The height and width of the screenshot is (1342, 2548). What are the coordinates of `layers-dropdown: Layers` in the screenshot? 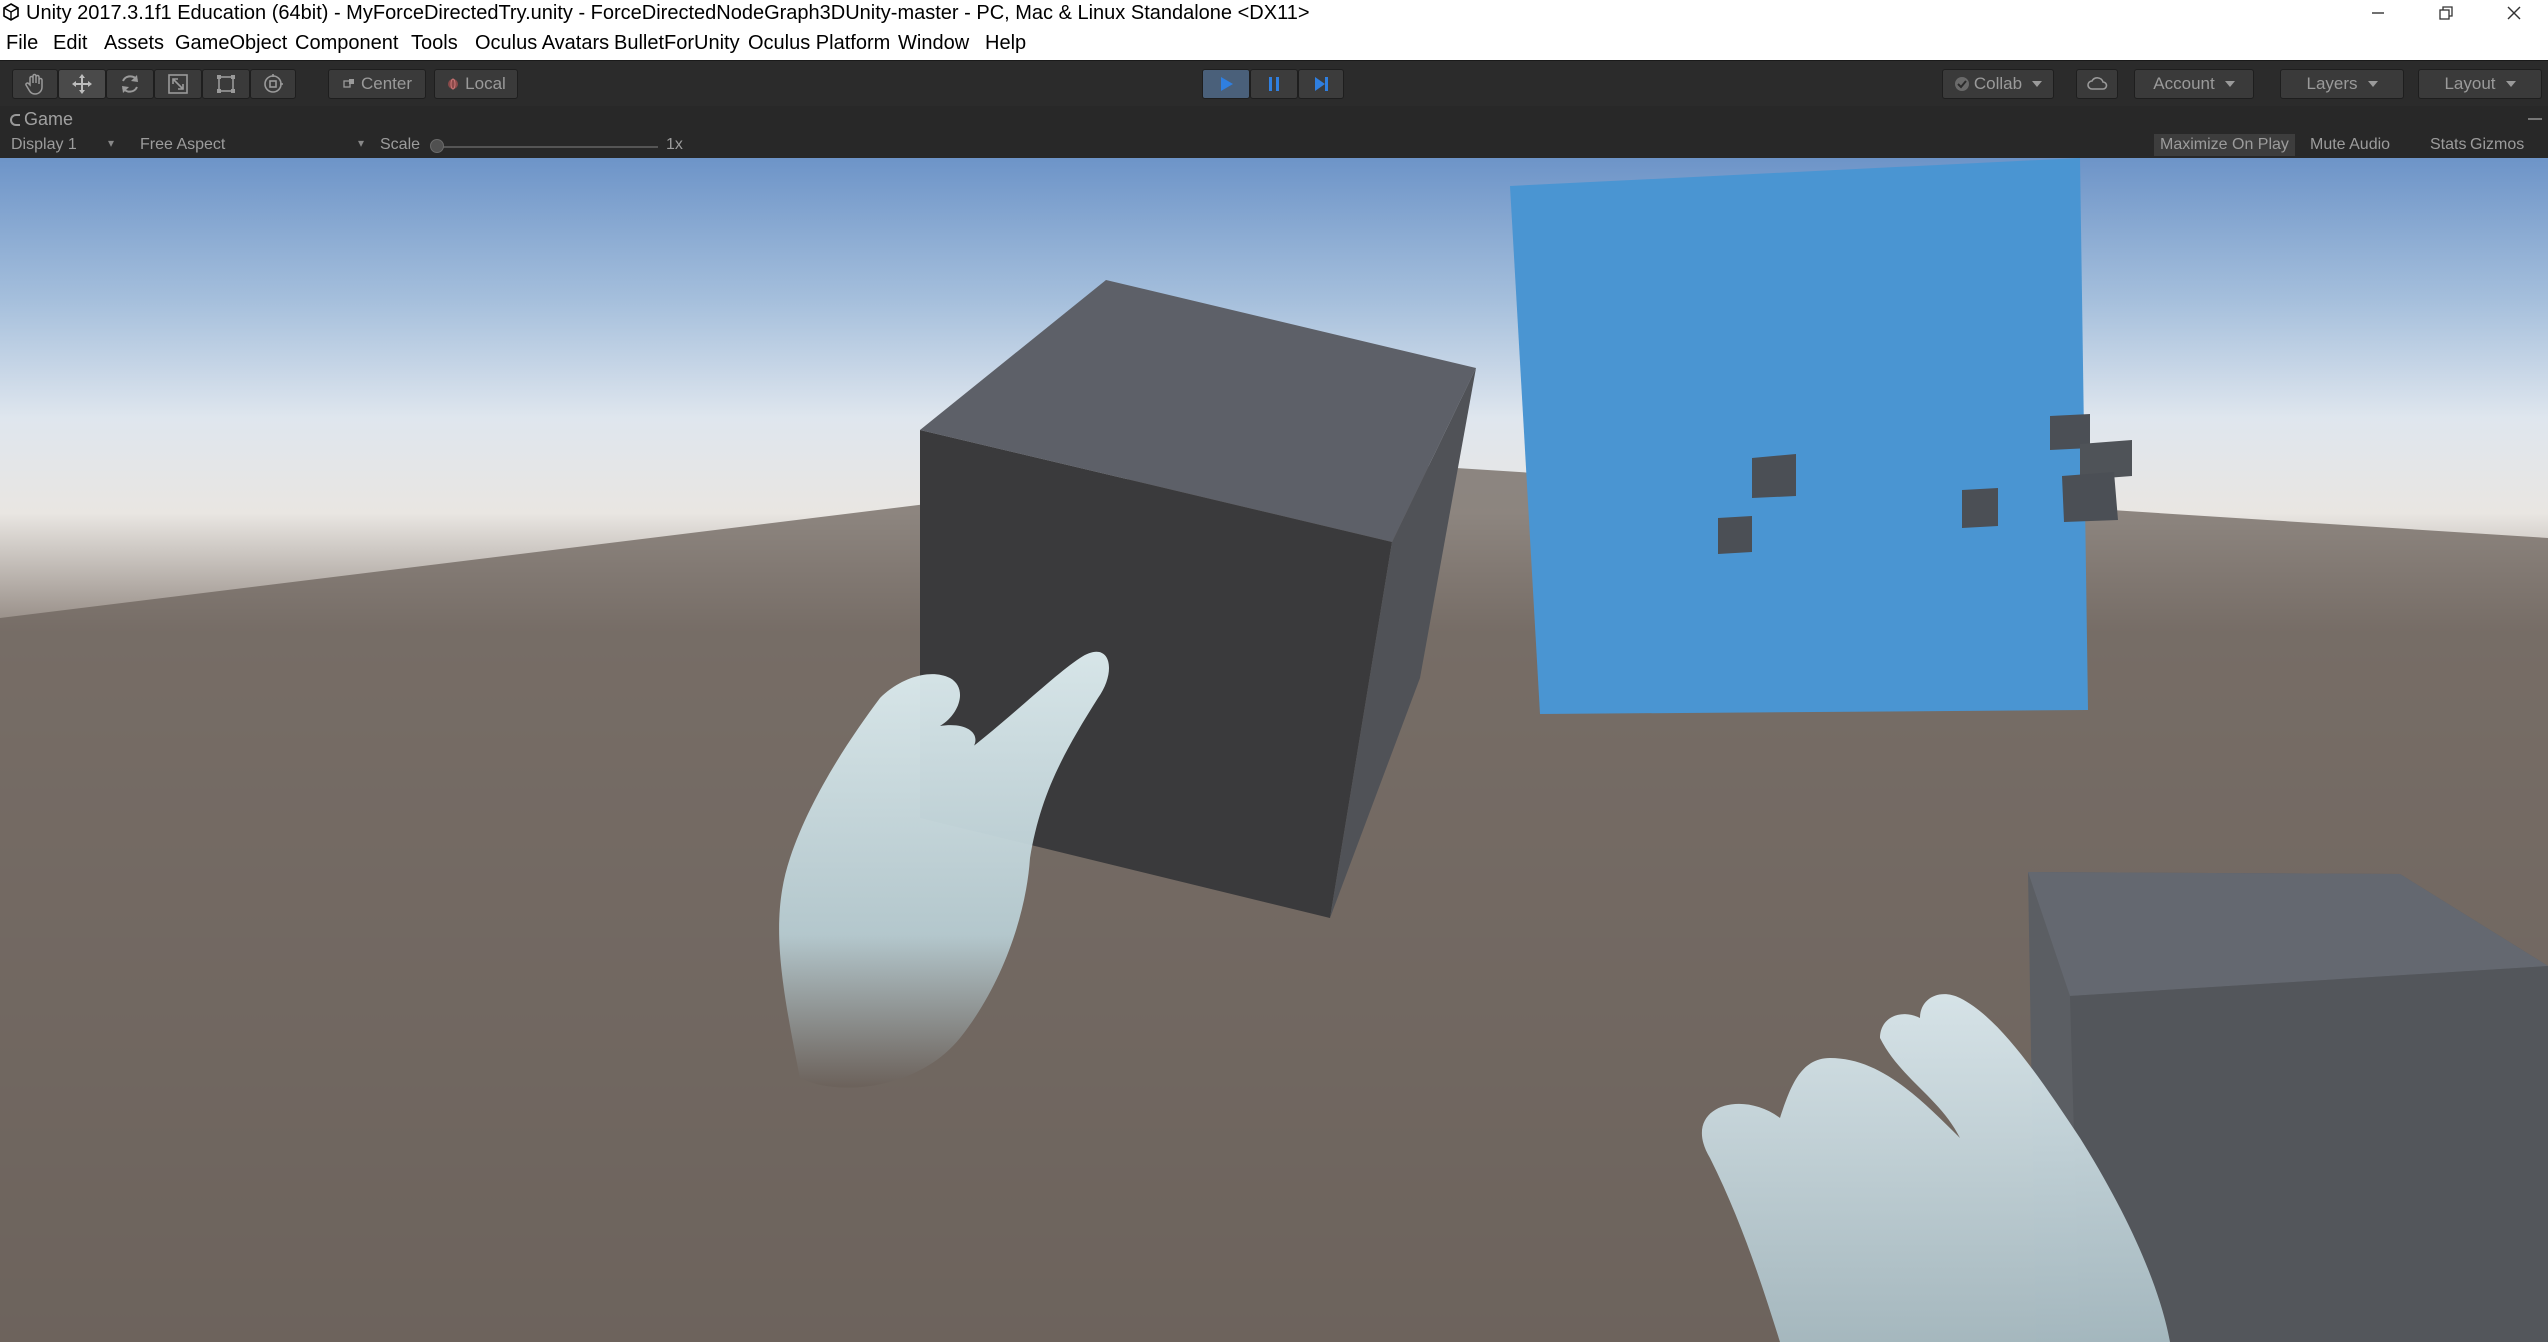 It's located at (2342, 84).